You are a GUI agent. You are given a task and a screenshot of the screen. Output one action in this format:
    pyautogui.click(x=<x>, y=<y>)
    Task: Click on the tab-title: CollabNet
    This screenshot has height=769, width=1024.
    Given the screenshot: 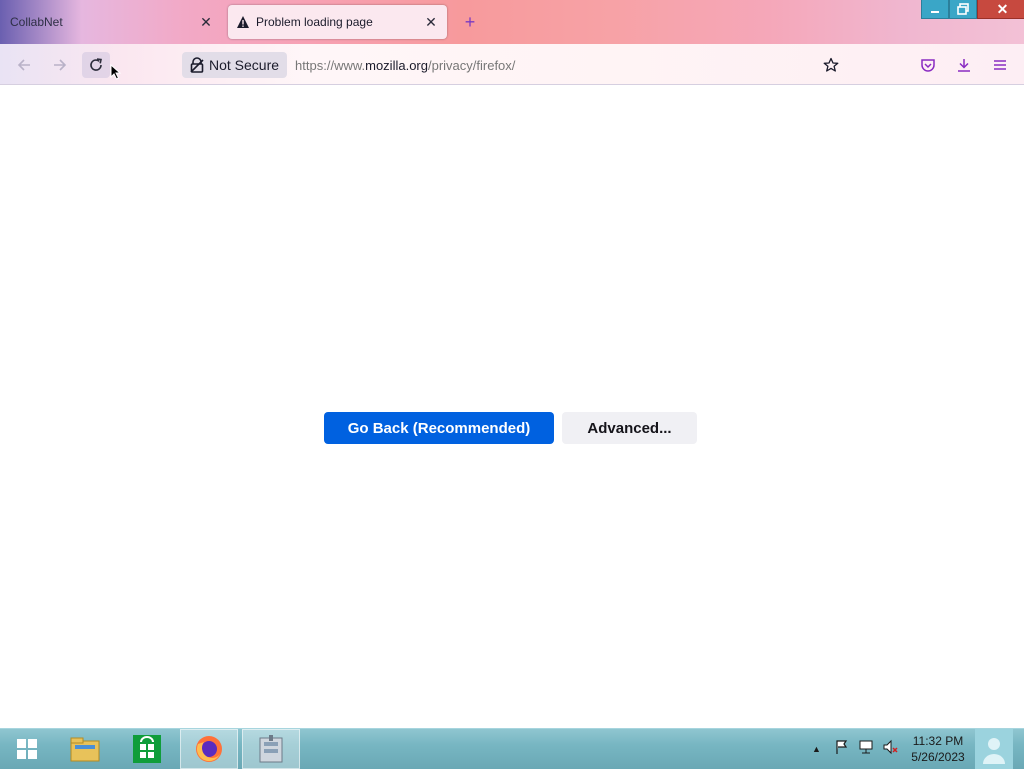 What is the action you would take?
    pyautogui.click(x=36, y=22)
    